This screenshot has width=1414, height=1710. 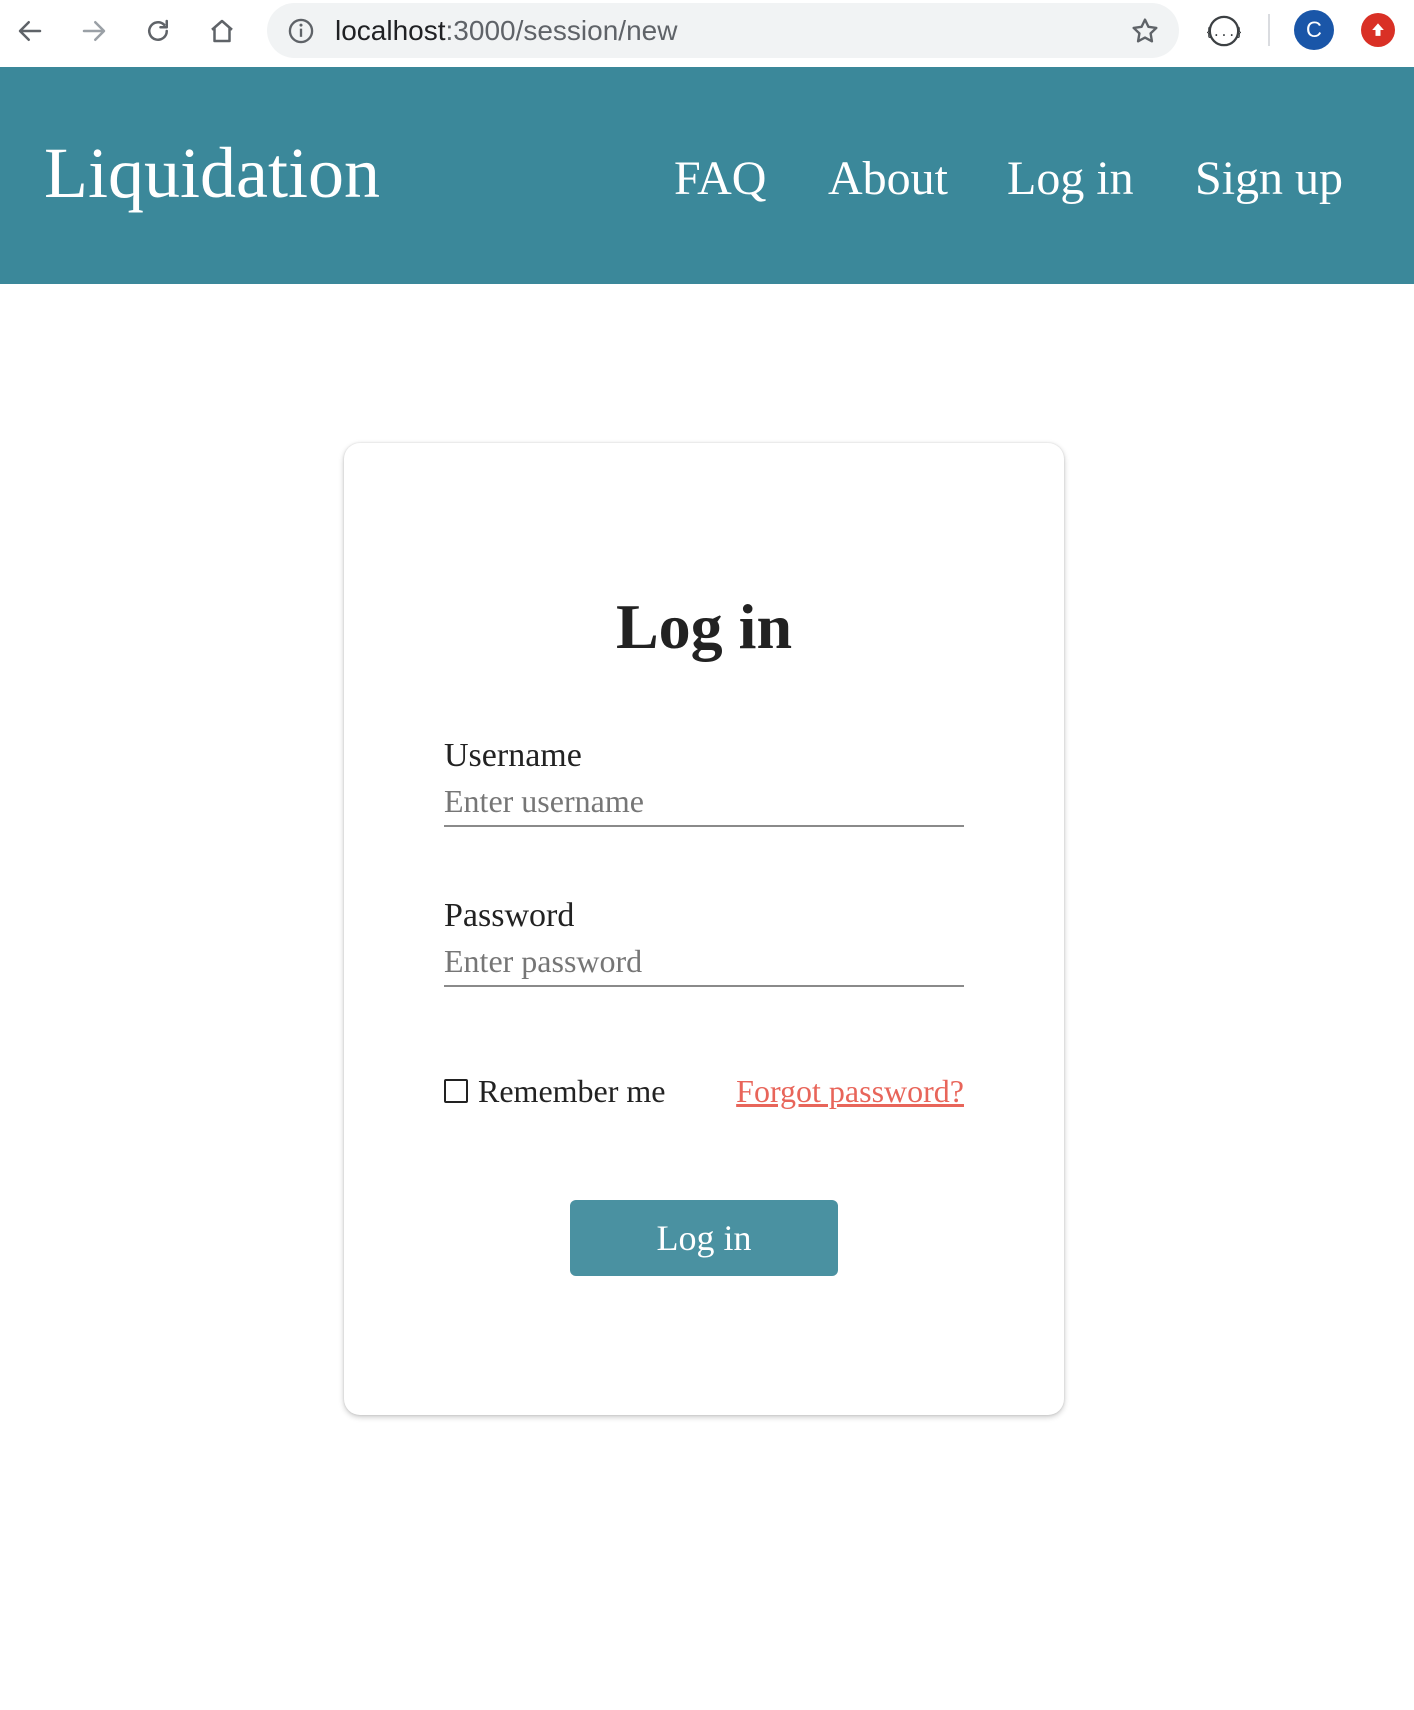 I want to click on brand-logo: Liquidation, so click(x=212, y=173).